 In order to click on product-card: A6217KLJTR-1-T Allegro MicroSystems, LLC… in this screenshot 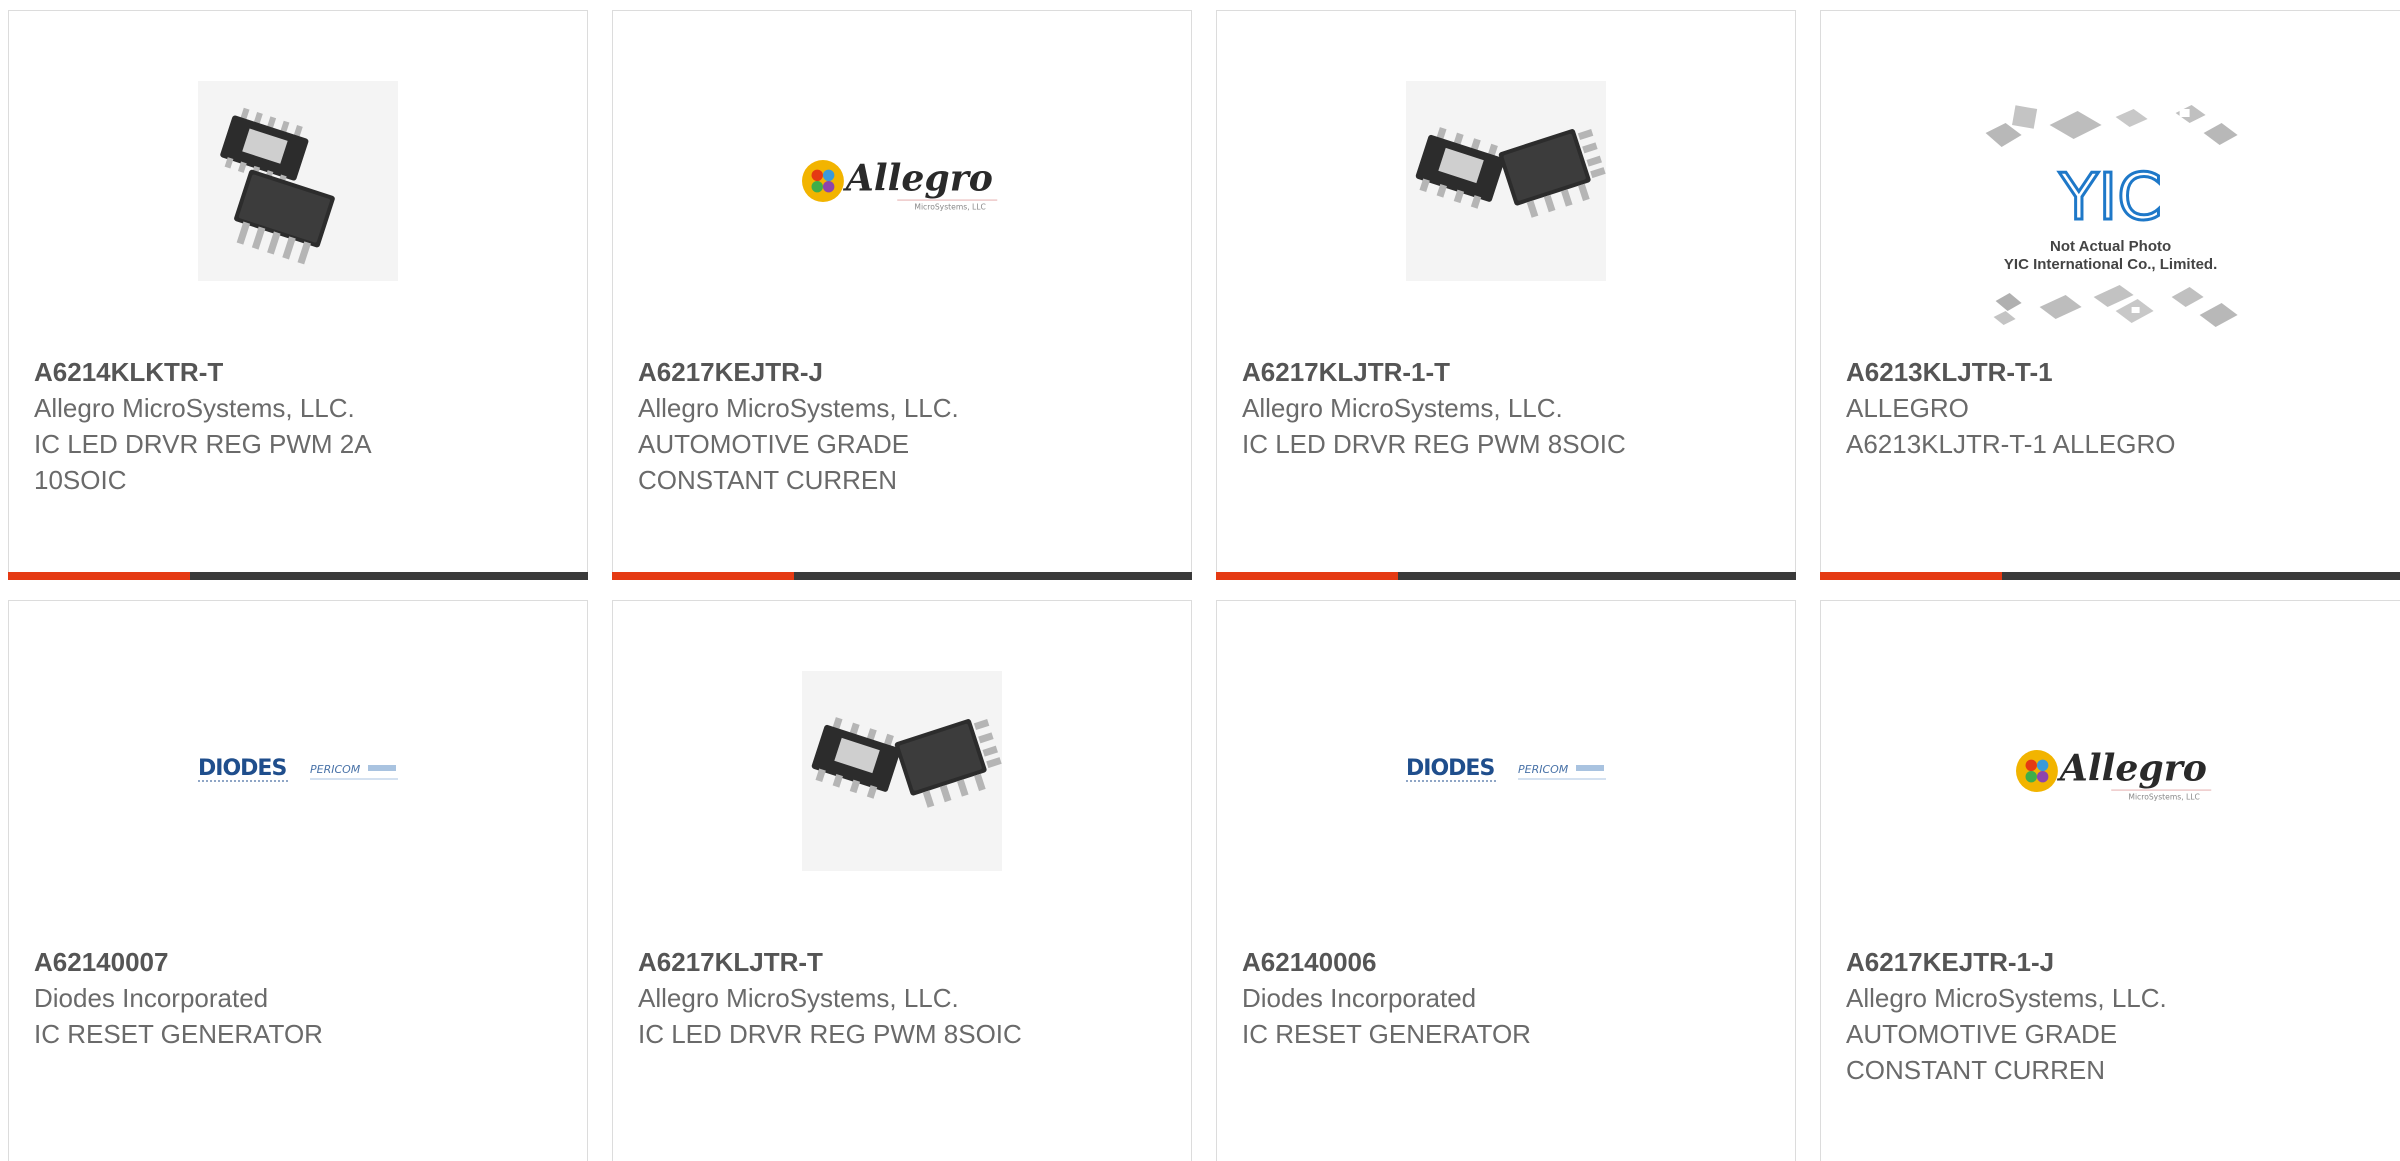, I will do `click(1506, 295)`.